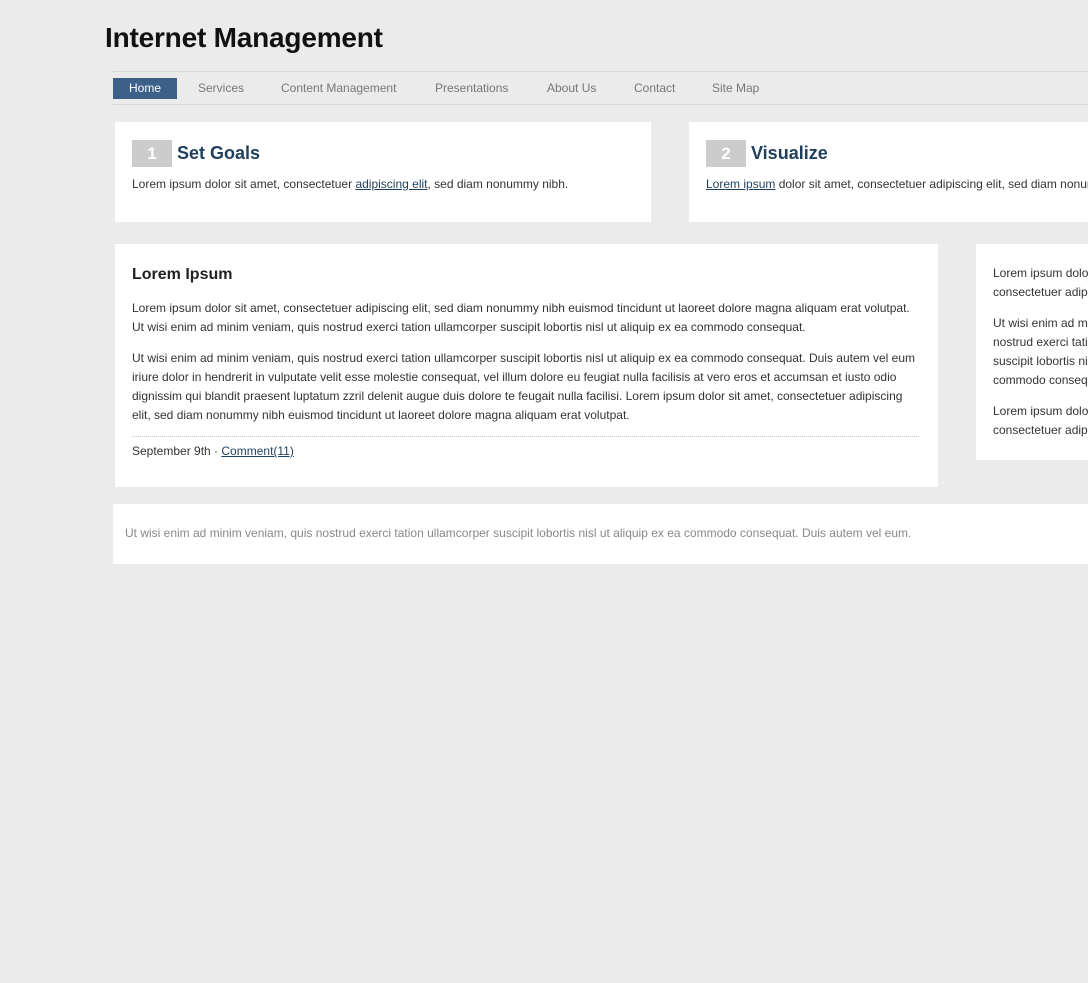 This screenshot has height=983, width=1088. What do you see at coordinates (471, 88) in the screenshot?
I see `nav-item-presentations: Presentations` at bounding box center [471, 88].